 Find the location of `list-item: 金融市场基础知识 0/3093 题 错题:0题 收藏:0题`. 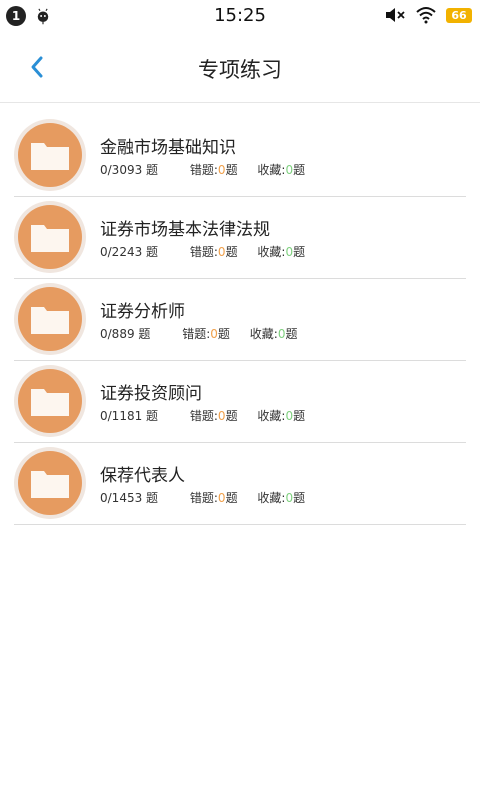

list-item: 金融市场基础知识 0/3093 题 错题:0题 收藏:0题 is located at coordinates (240, 156).